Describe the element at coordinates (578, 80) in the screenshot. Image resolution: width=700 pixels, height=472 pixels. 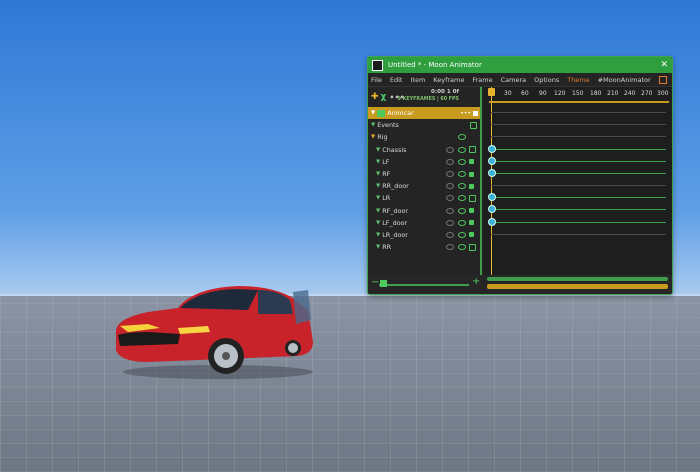
I see `menu-theme: Theme` at that location.